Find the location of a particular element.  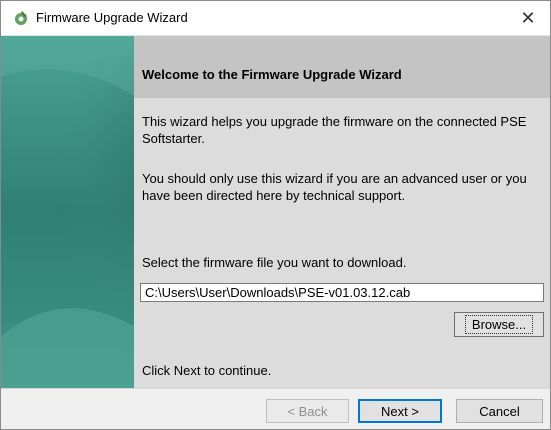

window-title: Firmware Upgrade Wizard is located at coordinates (112, 17).